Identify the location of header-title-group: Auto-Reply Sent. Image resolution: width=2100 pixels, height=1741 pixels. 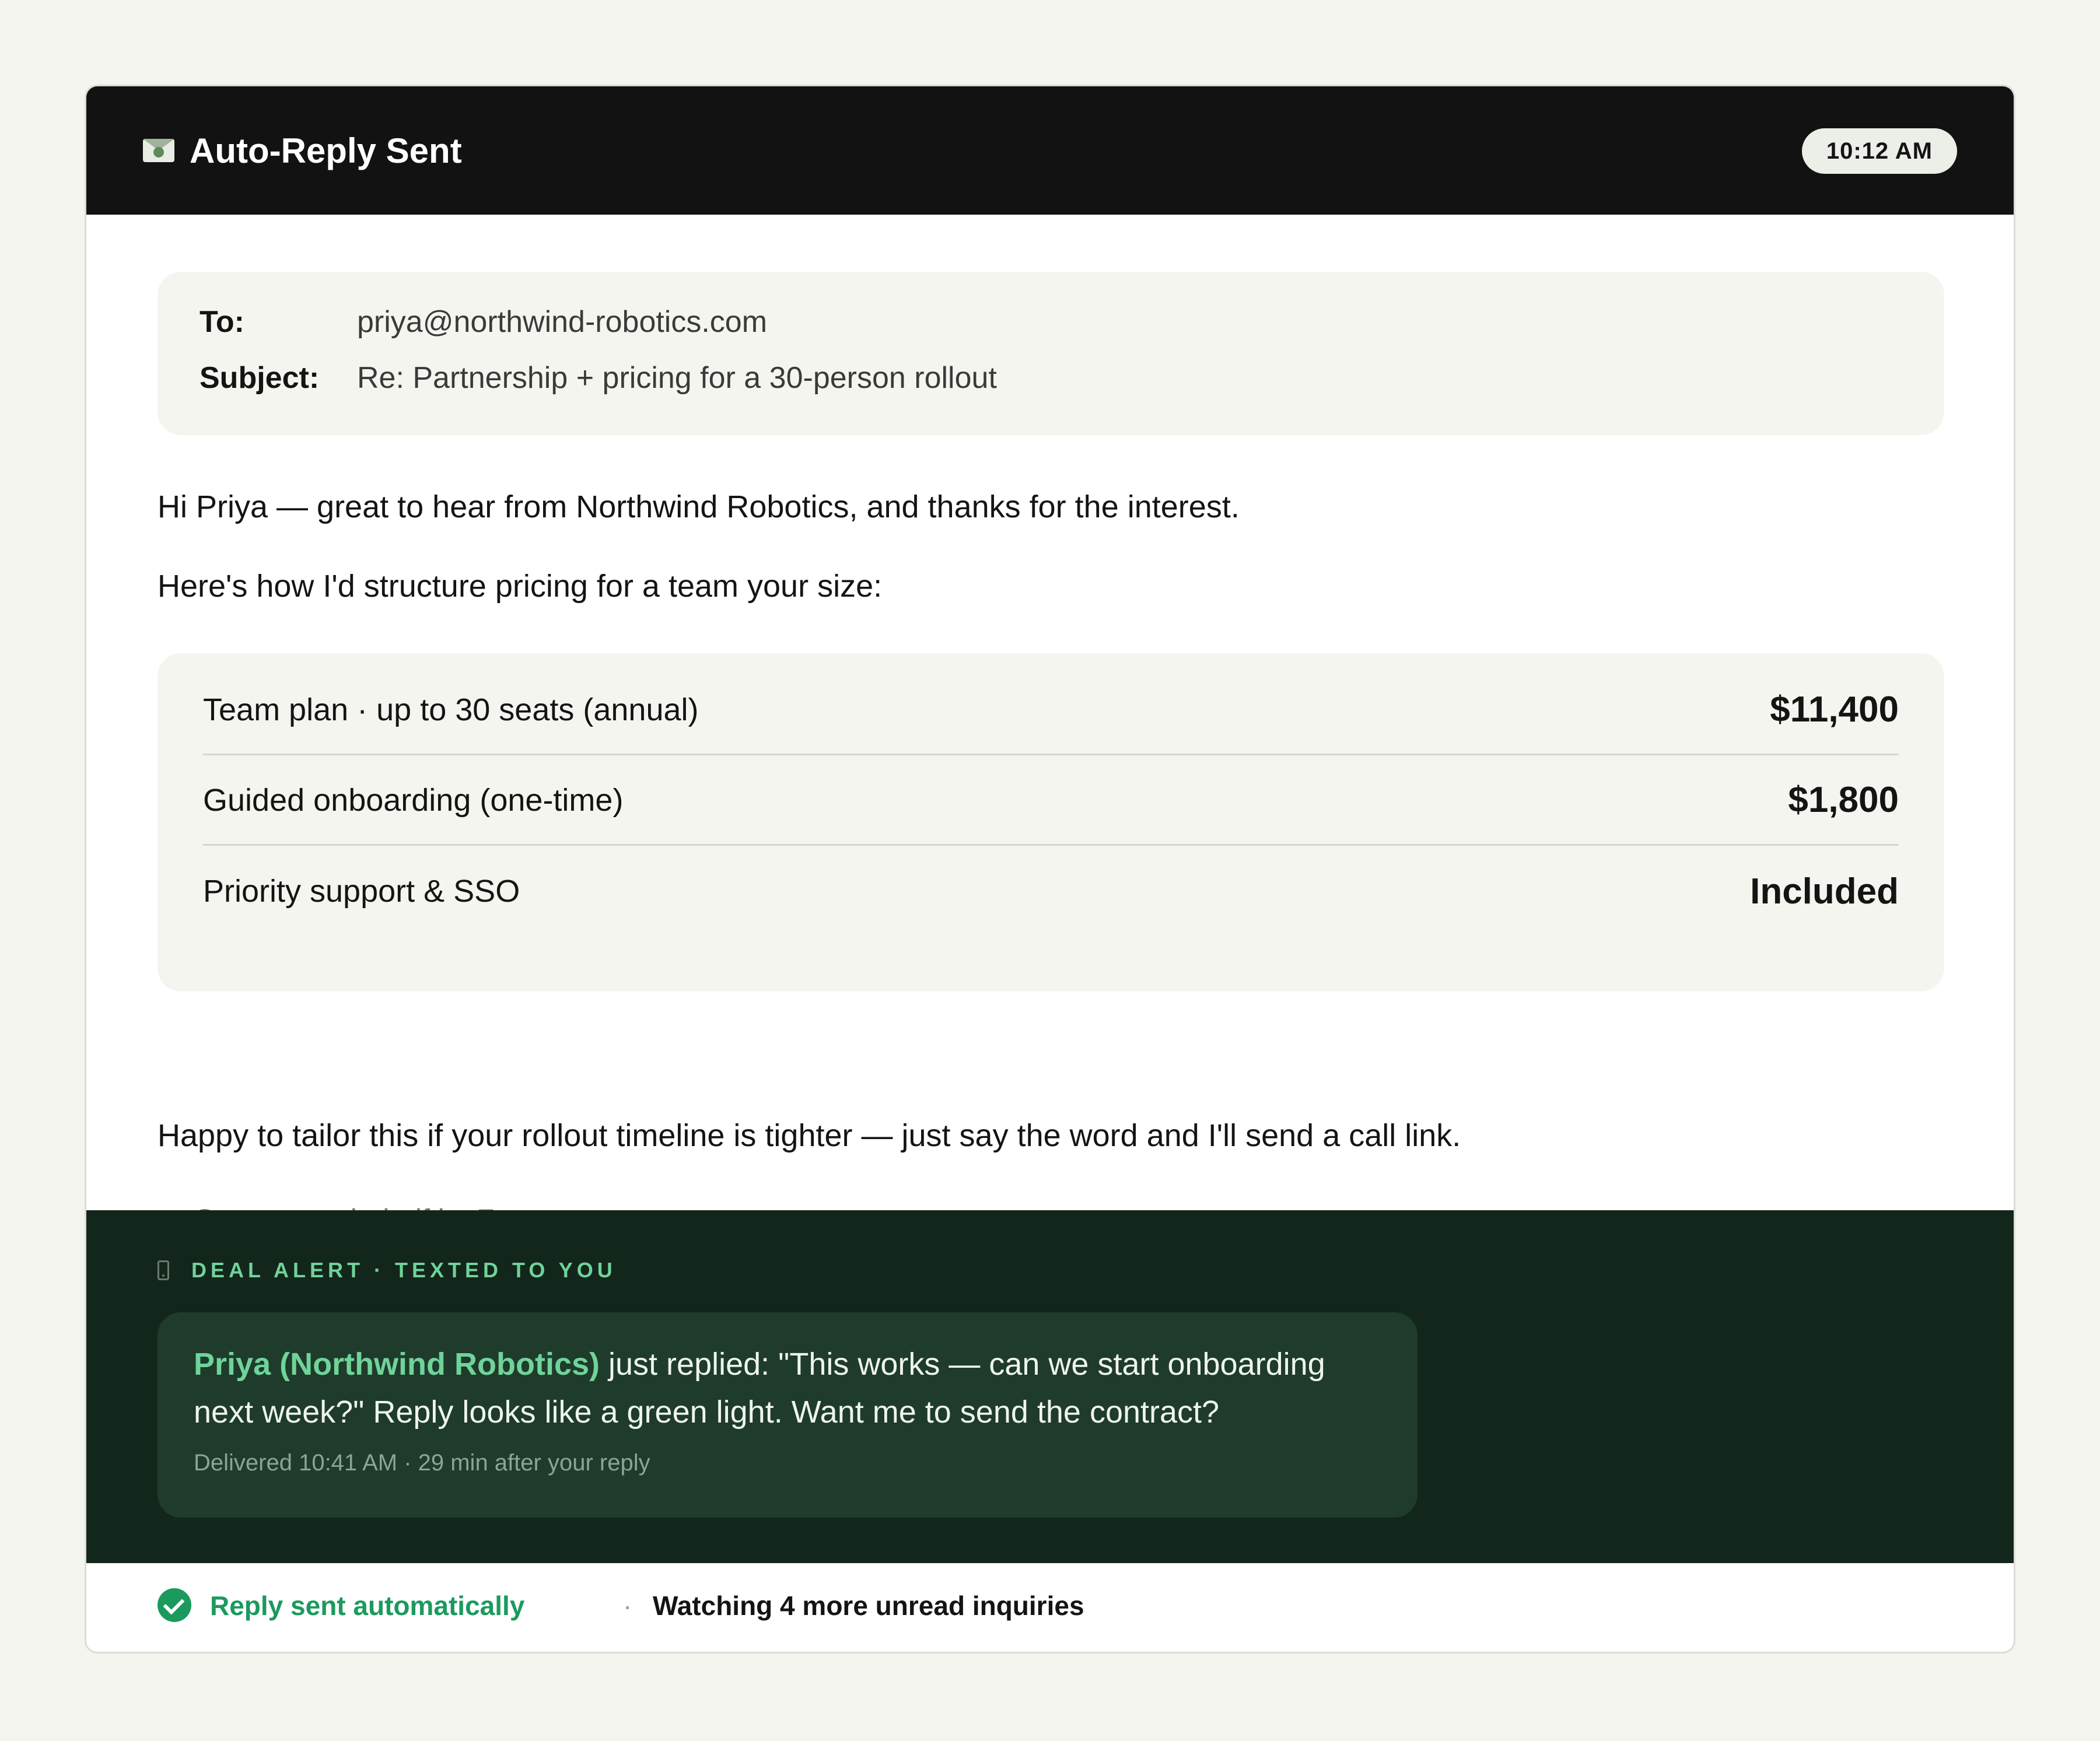
(302, 150).